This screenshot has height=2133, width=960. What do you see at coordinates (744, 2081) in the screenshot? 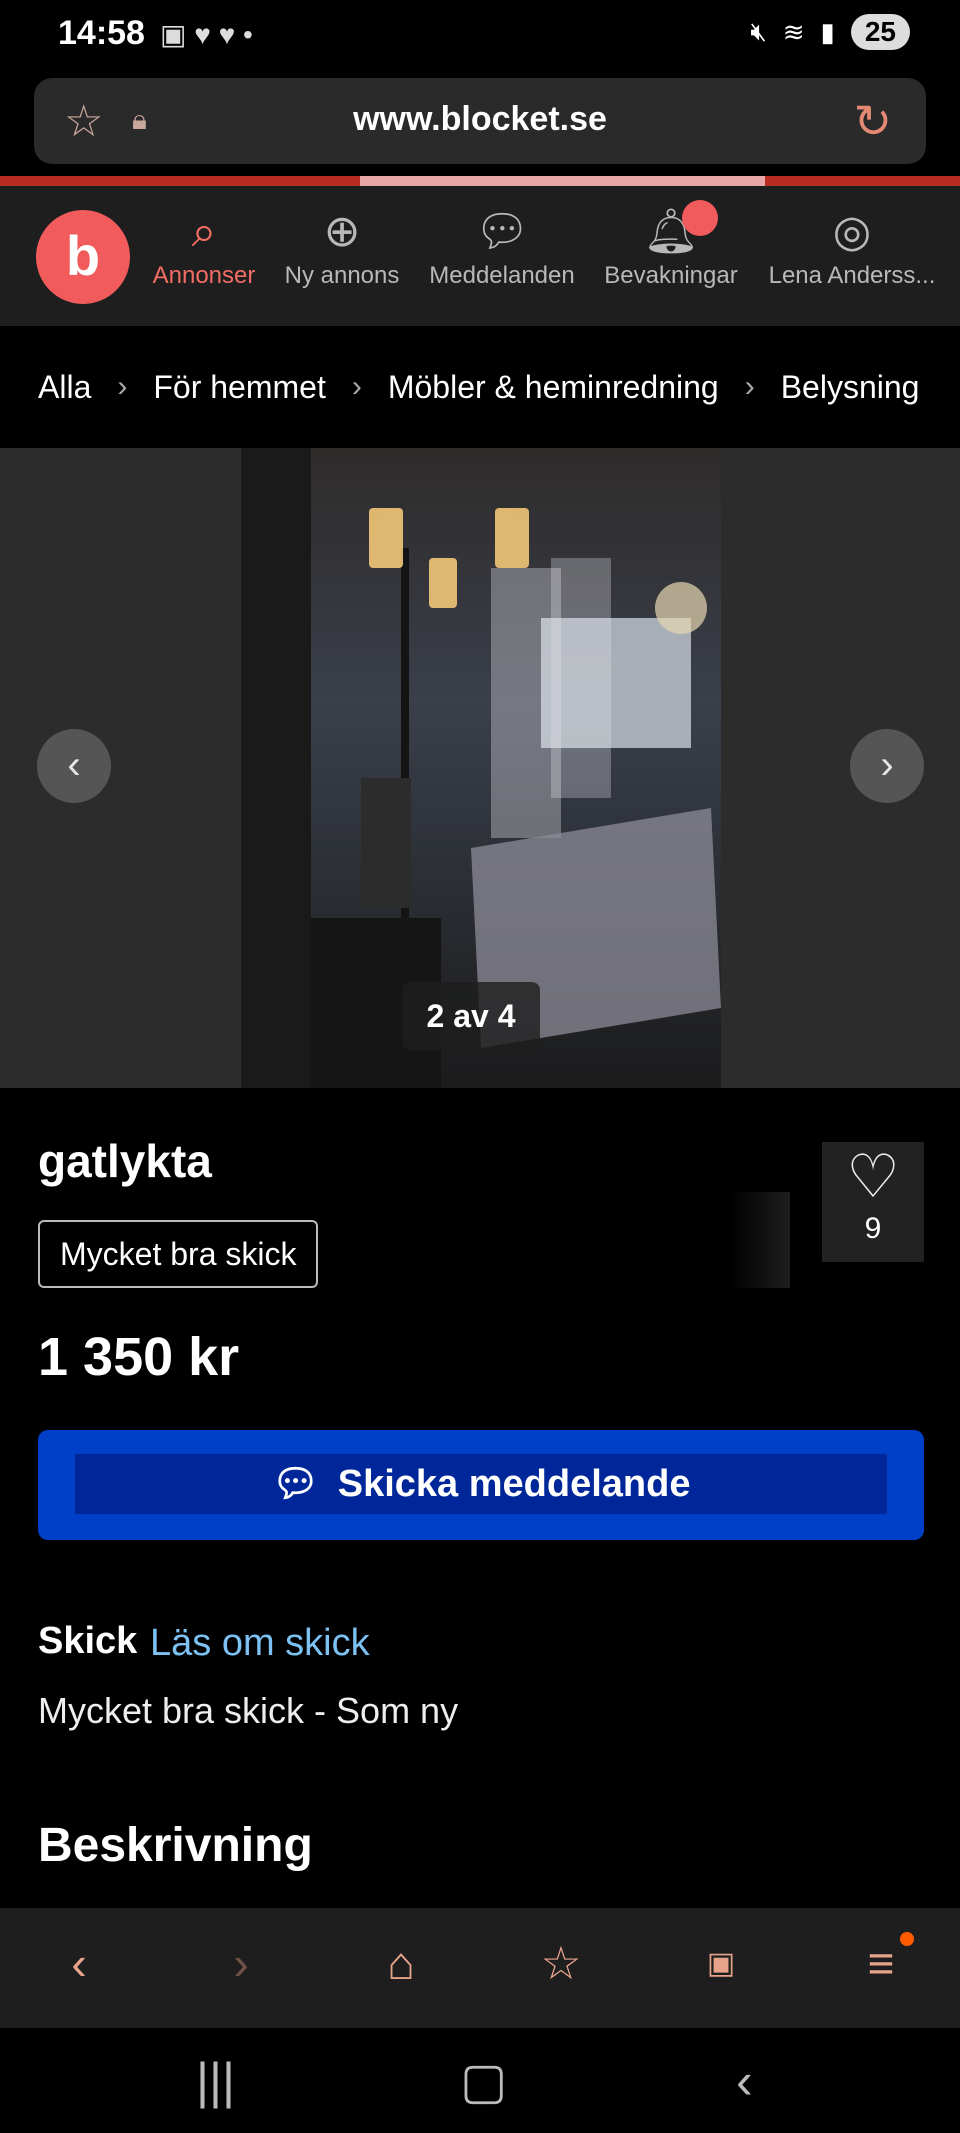
I see `system-back-icon: ‹` at bounding box center [744, 2081].